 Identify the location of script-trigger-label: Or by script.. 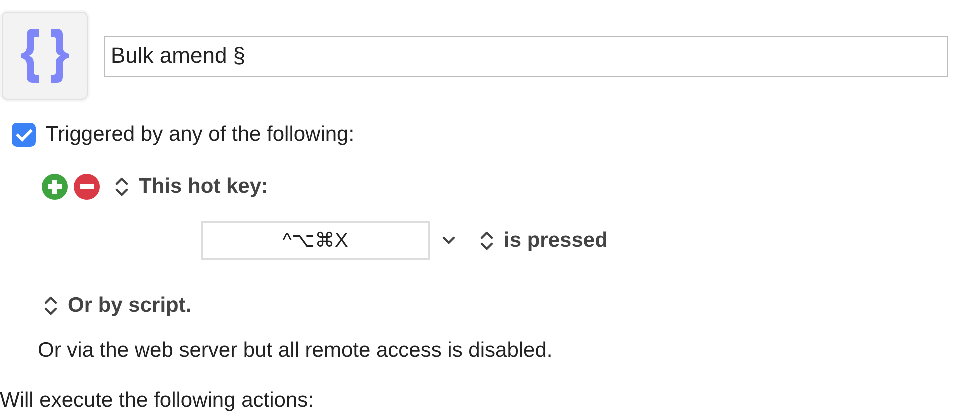
(130, 306).